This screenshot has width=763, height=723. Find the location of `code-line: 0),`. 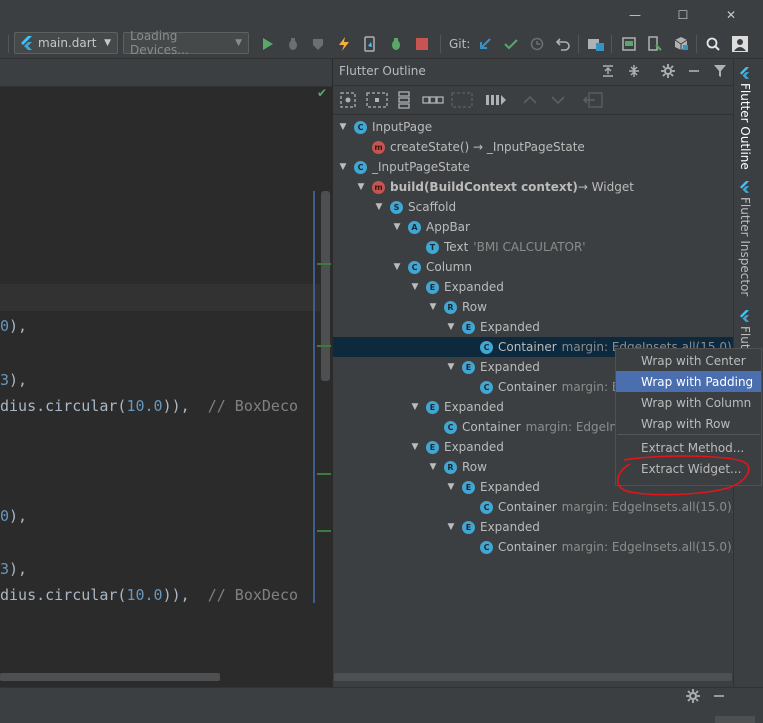

code-line: 0), is located at coordinates (13, 516).